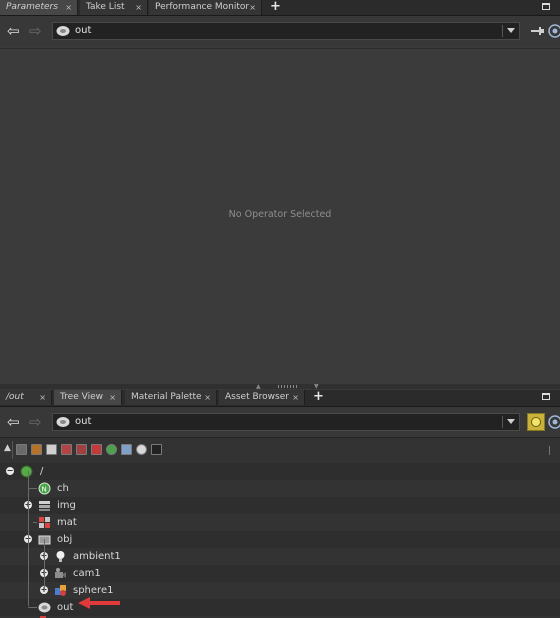  Describe the element at coordinates (21, 449) in the screenshot. I see `sop-filter-icon` at that location.